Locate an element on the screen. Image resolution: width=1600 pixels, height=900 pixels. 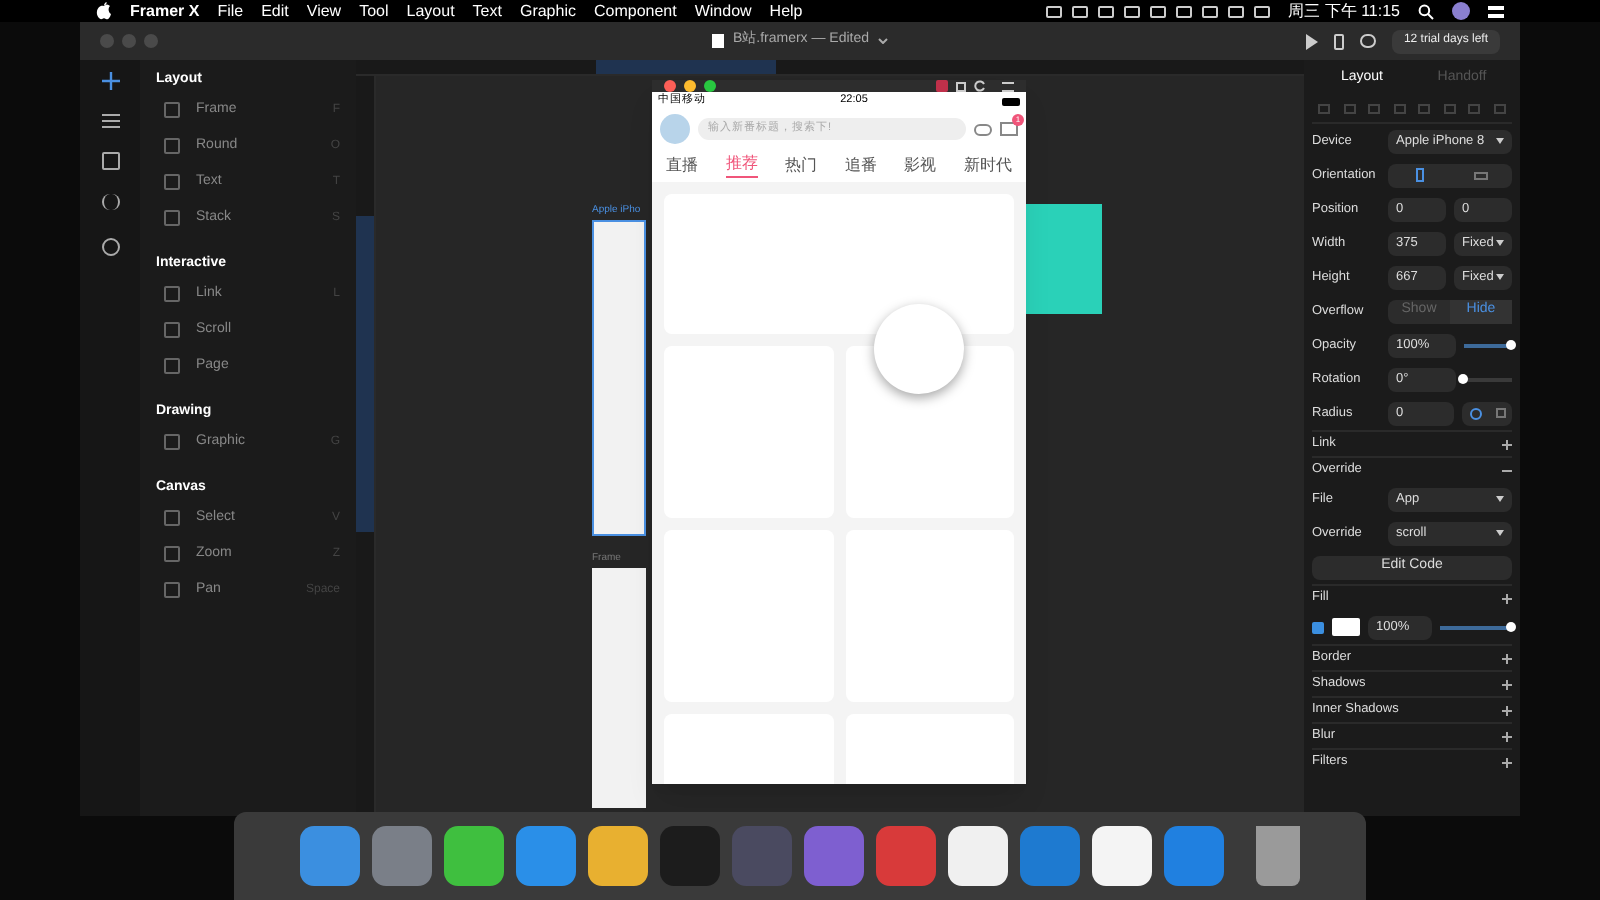
list-icon is located at coordinates (1496, 11).